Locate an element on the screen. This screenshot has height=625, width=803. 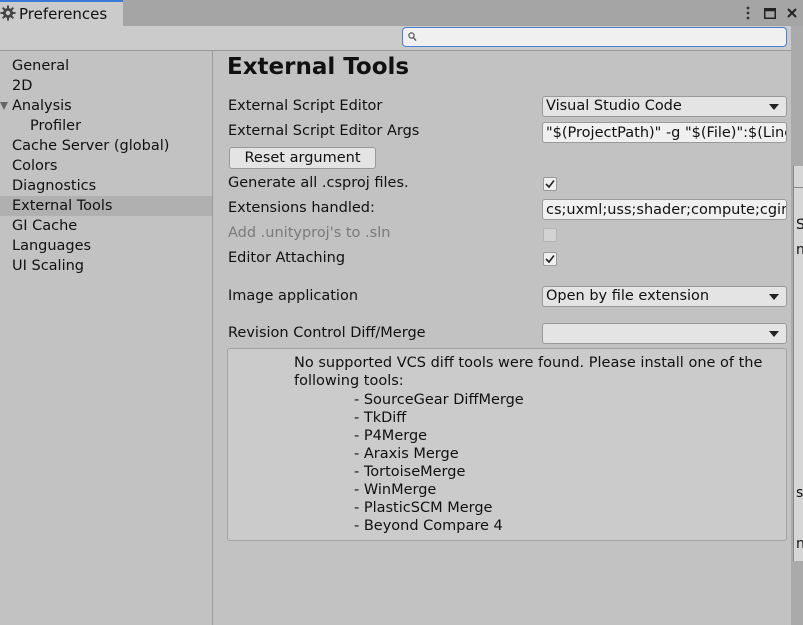
close-icon is located at coordinates (792, 13).